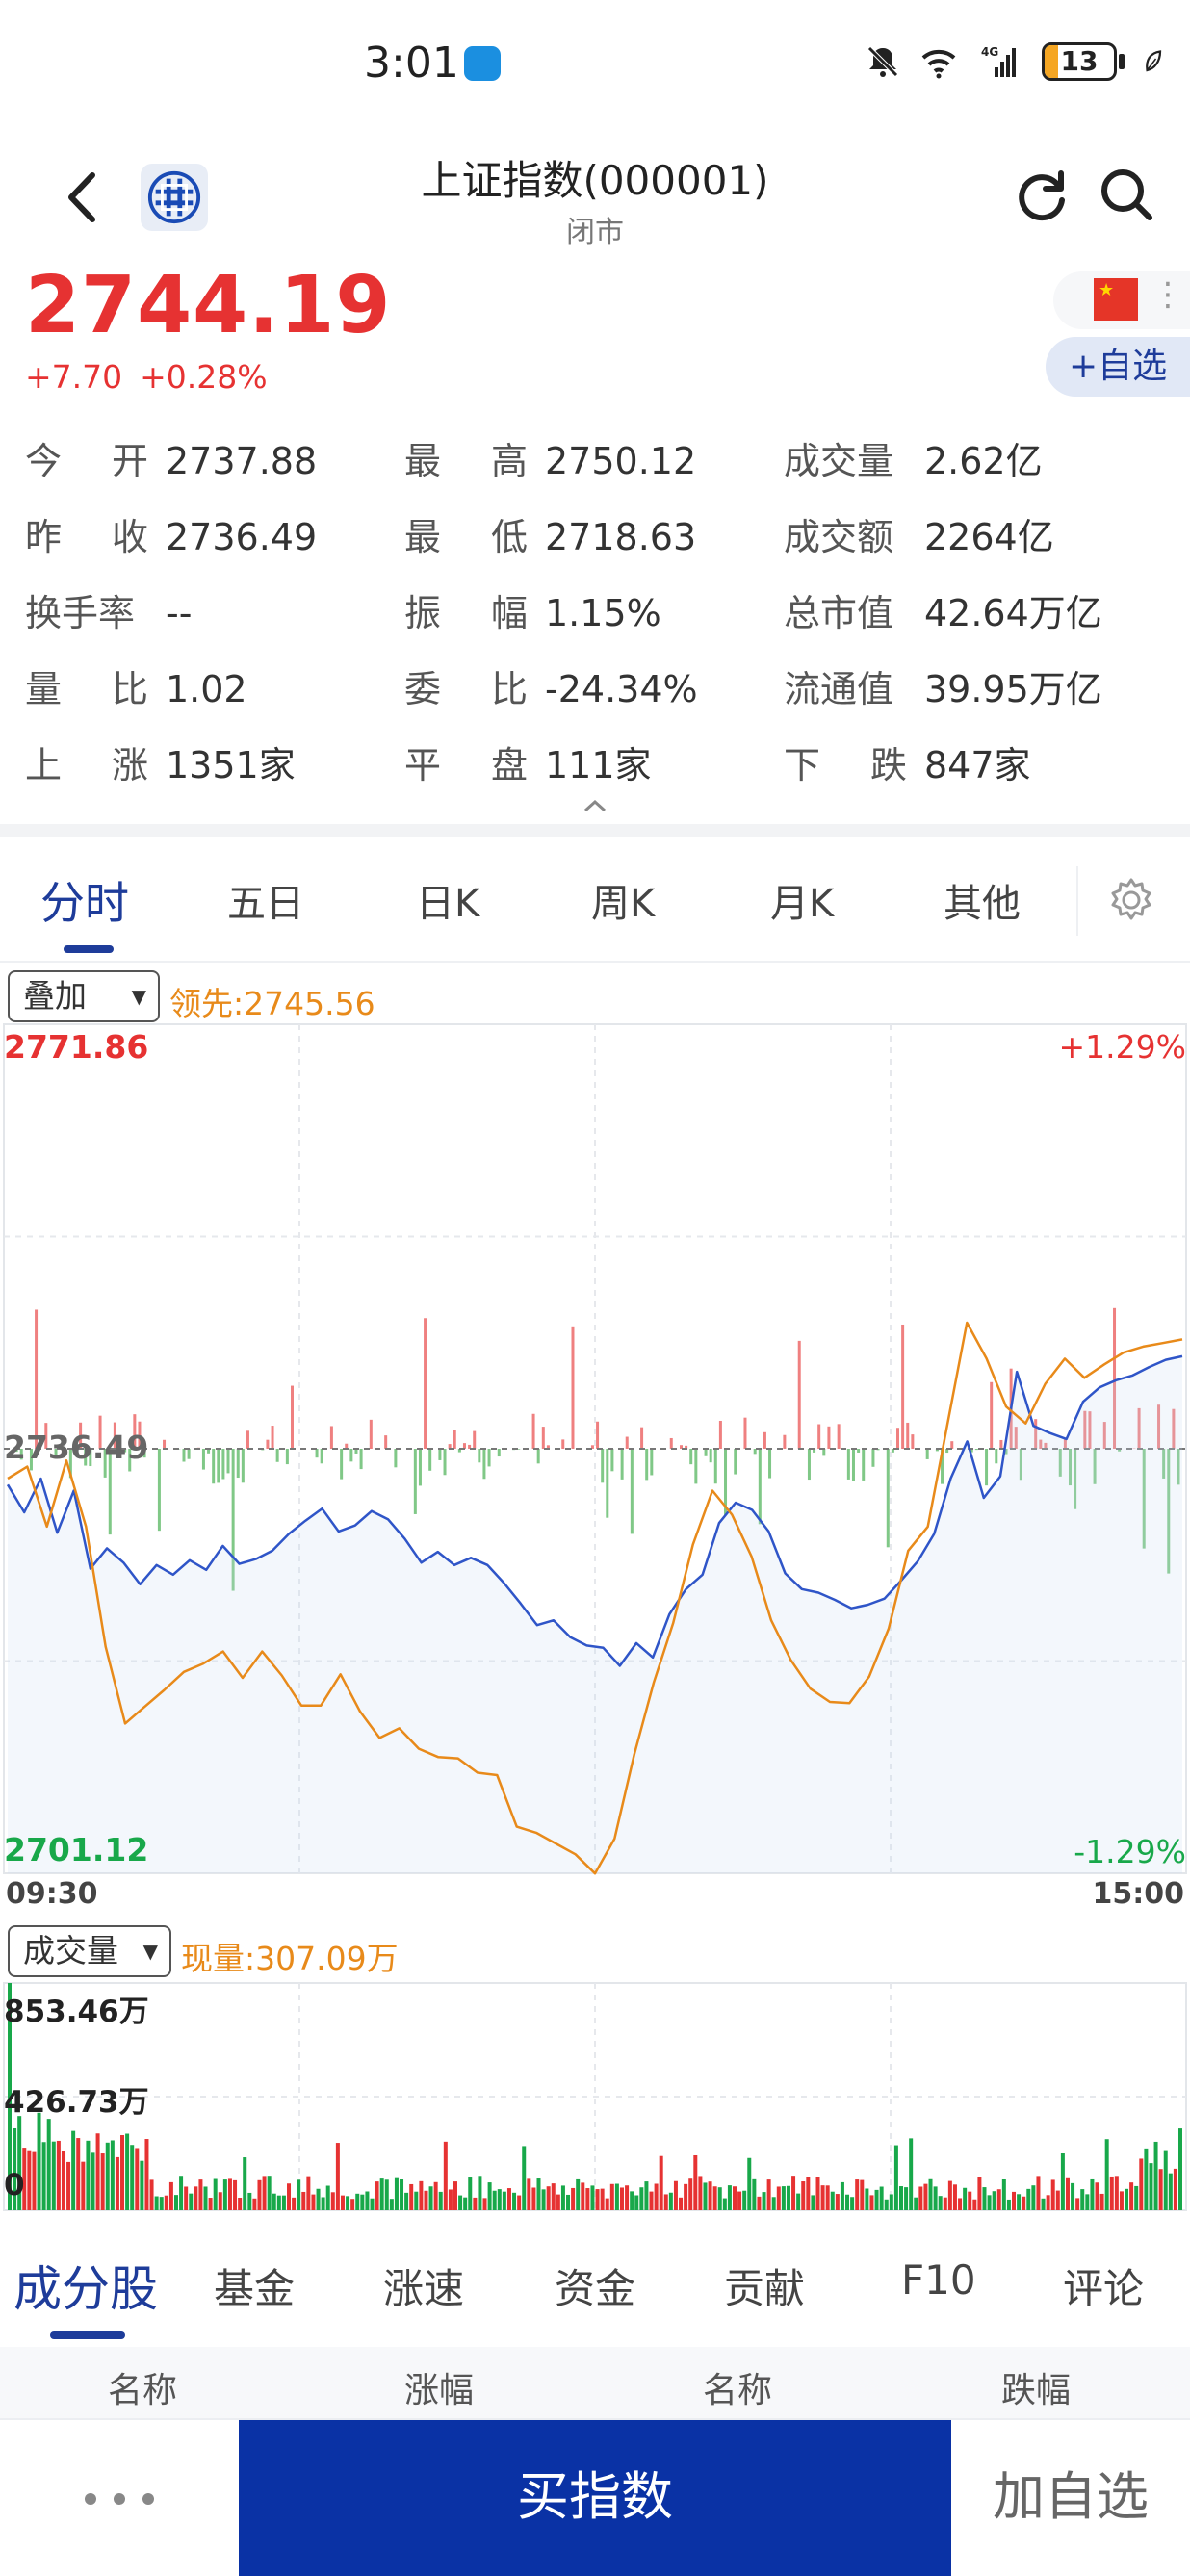 The image size is (1190, 2576). What do you see at coordinates (143, 2387) in the screenshot?
I see `col-name-1: 名称` at bounding box center [143, 2387].